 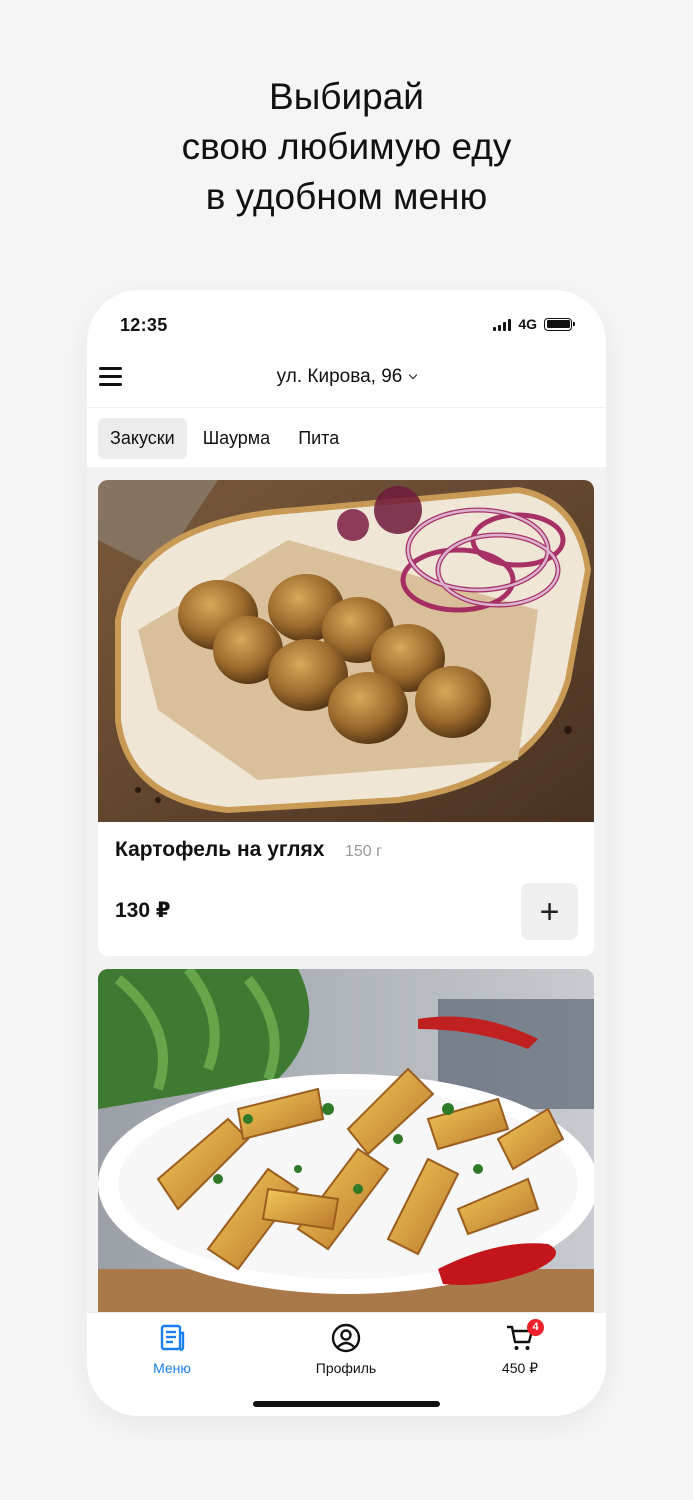 What do you see at coordinates (363, 851) in the screenshot?
I see `product-weight: 150 г` at bounding box center [363, 851].